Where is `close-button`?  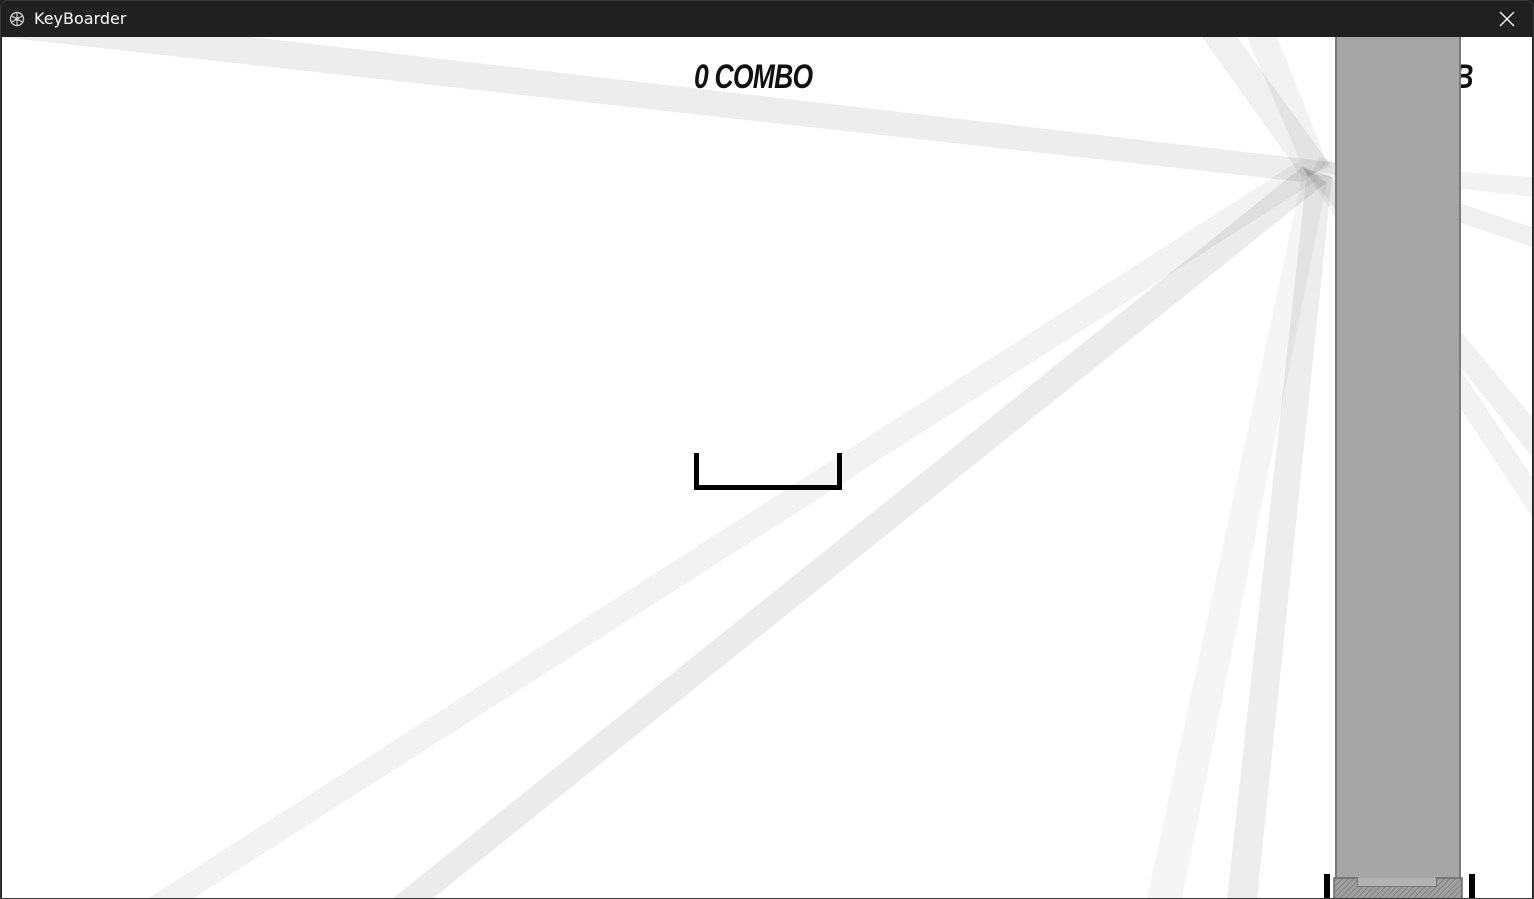 close-button is located at coordinates (1507, 19).